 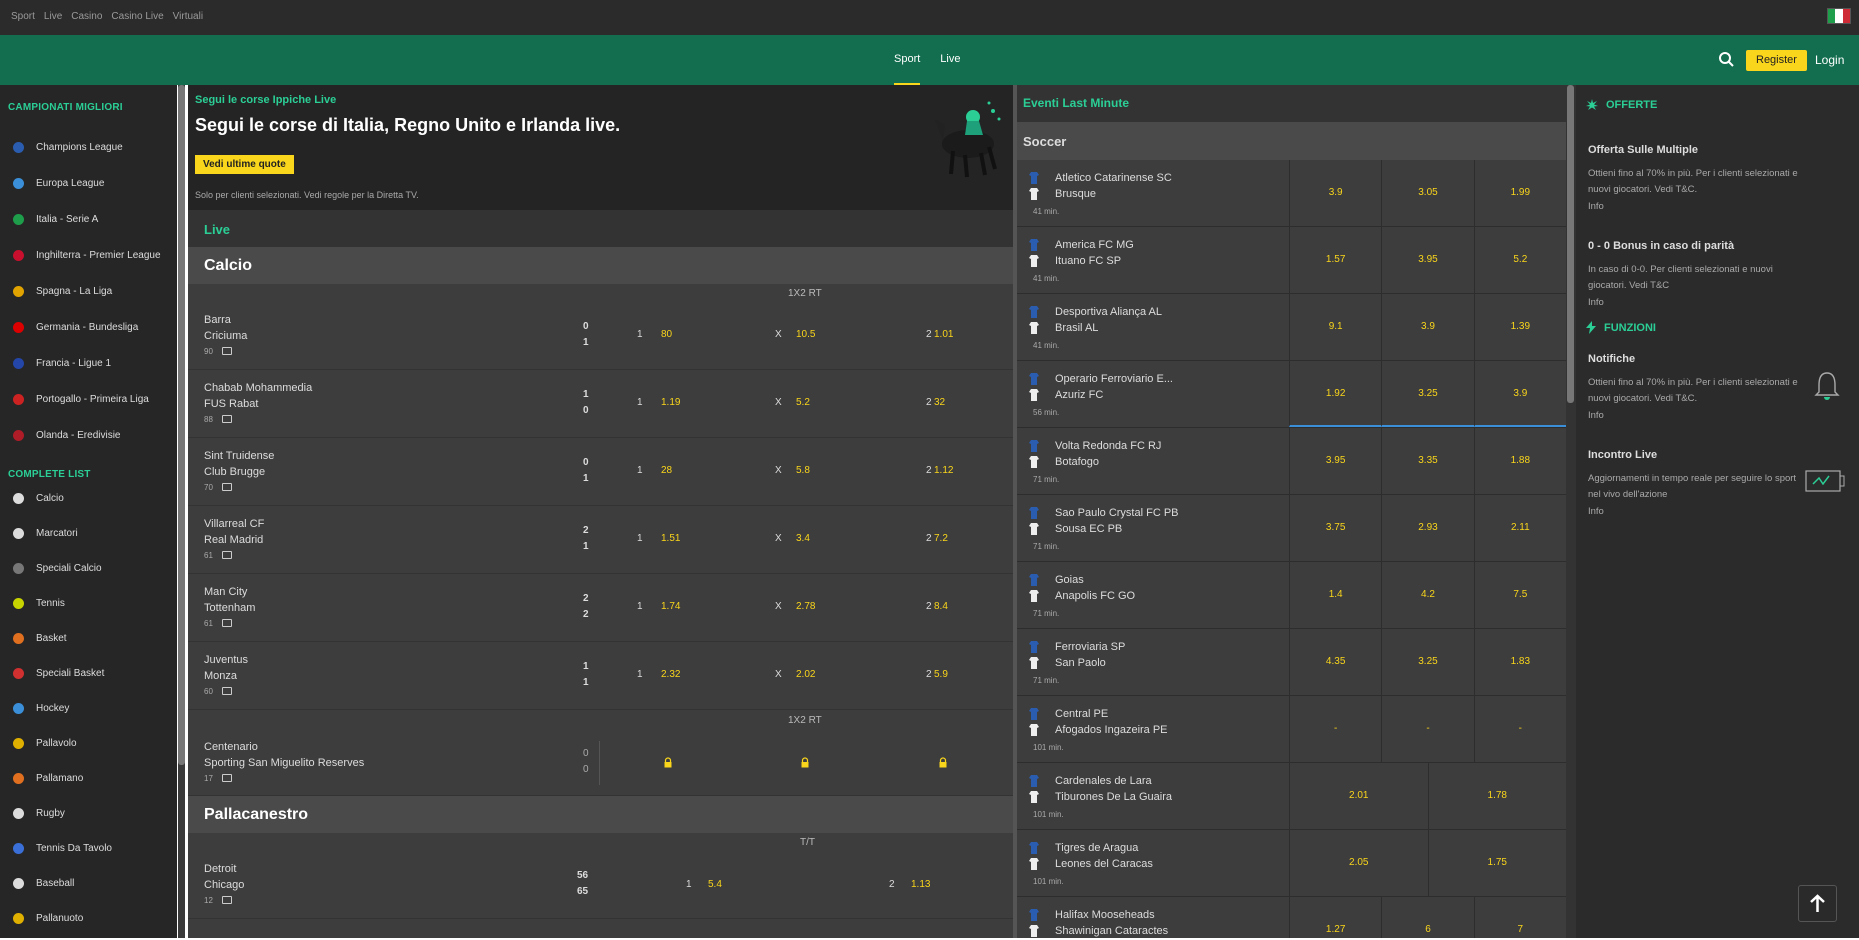 What do you see at coordinates (1519, 662) in the screenshot?
I see `odds-cell: 1.83` at bounding box center [1519, 662].